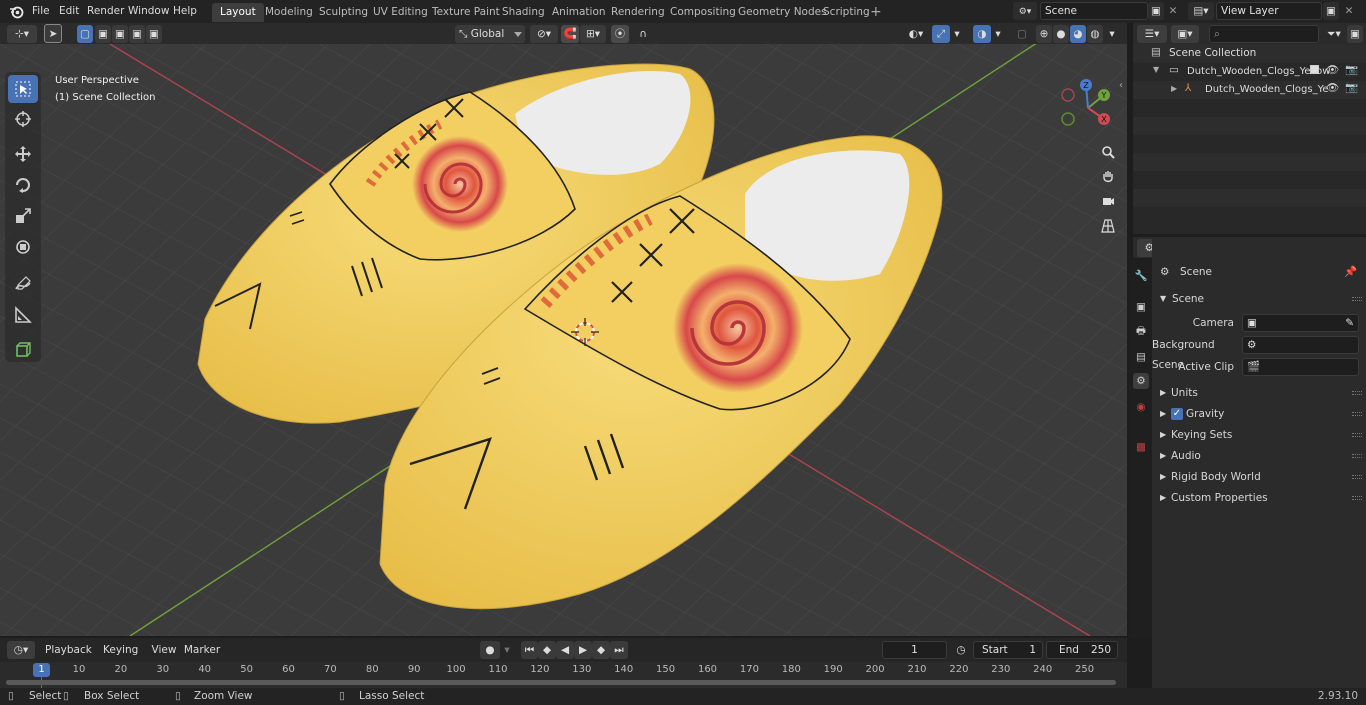 Image resolution: width=1366 pixels, height=705 pixels. What do you see at coordinates (529, 650) in the screenshot?
I see `jump-start-icon: ⏮` at bounding box center [529, 650].